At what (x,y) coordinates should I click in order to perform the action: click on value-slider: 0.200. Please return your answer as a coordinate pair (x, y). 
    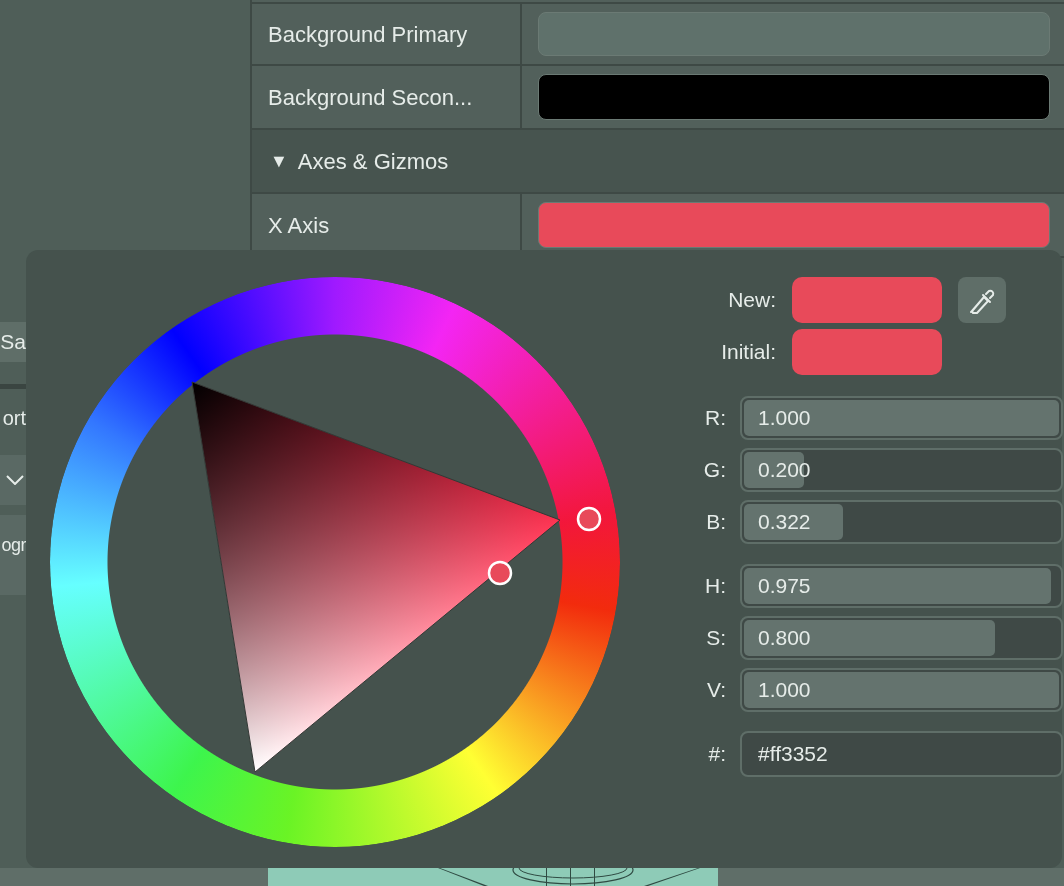
    Looking at the image, I should click on (901, 470).